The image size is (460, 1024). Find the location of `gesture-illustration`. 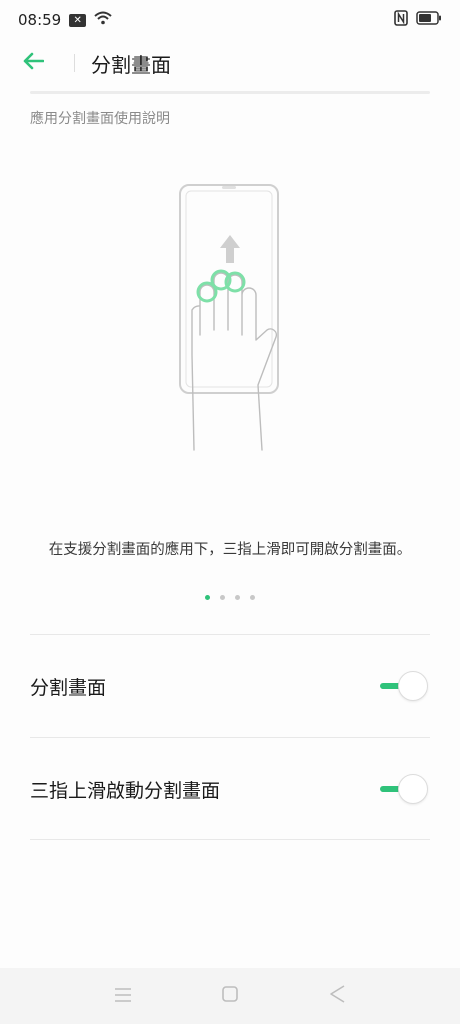

gesture-illustration is located at coordinates (230, 317).